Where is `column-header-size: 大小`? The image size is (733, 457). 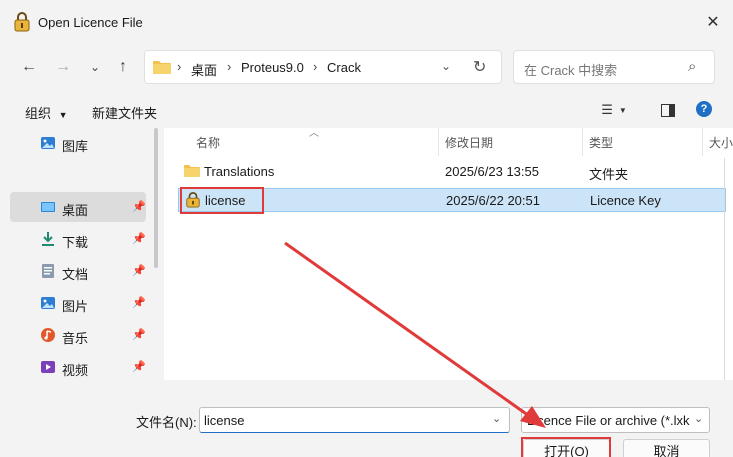 column-header-size: 大小 is located at coordinates (721, 142).